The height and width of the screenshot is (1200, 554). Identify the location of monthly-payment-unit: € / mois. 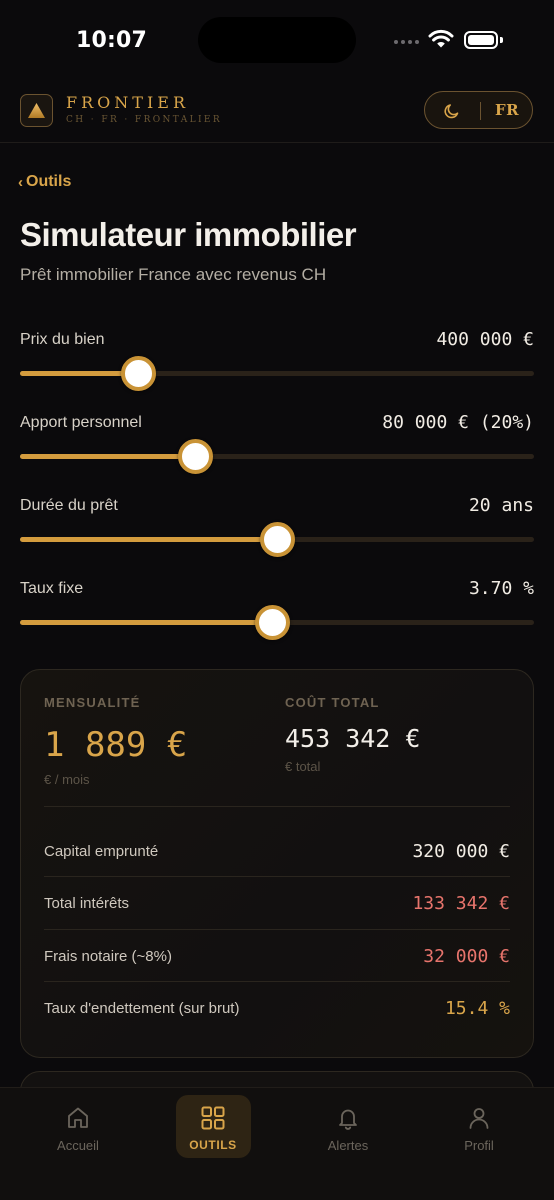
(67, 779).